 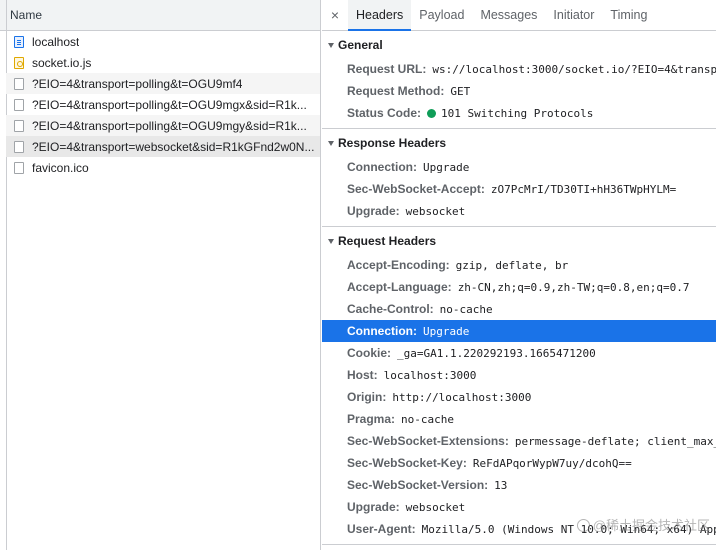 I want to click on header-row-selected: Connection: Upgrade, so click(x=519, y=331).